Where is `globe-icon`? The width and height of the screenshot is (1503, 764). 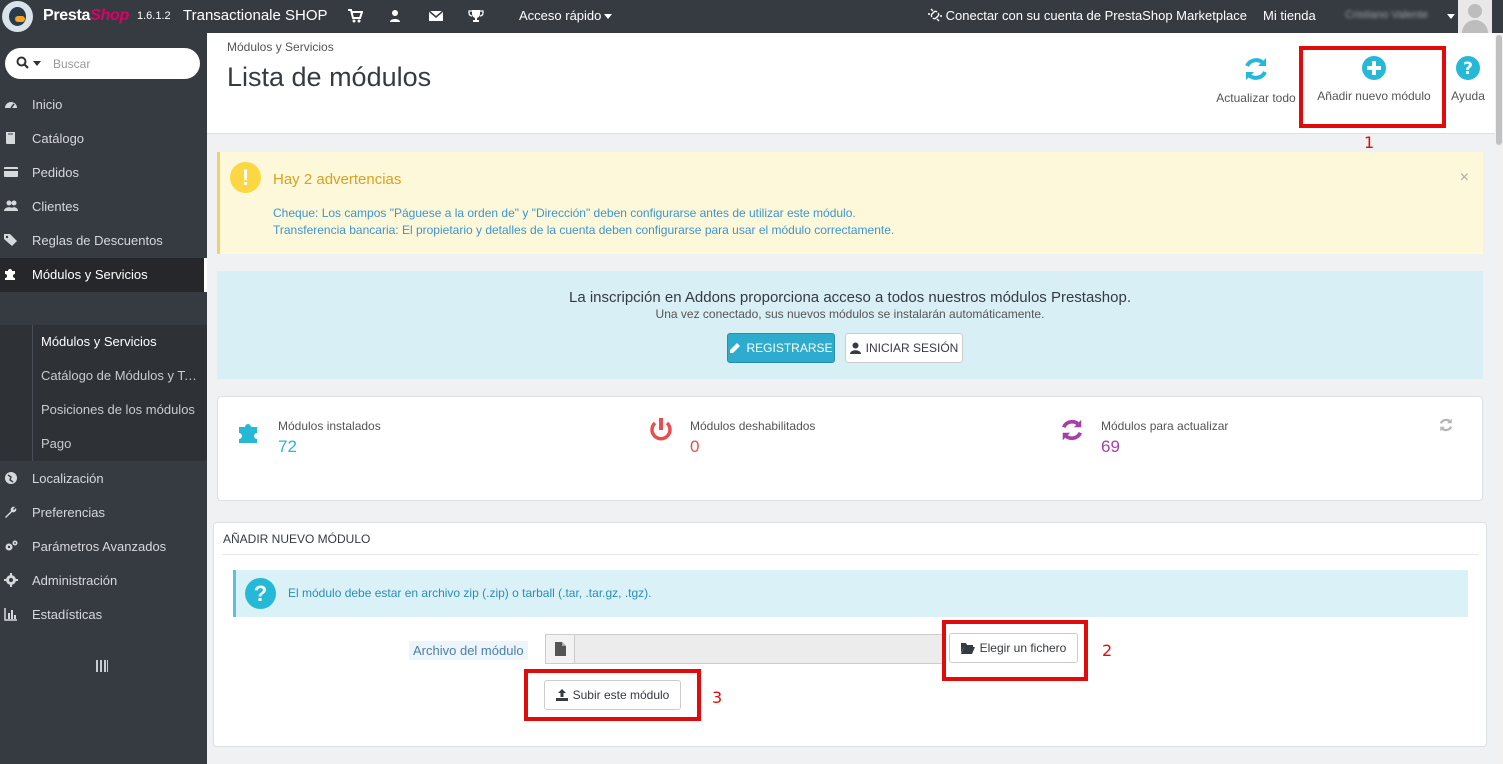
globe-icon is located at coordinates (11, 478).